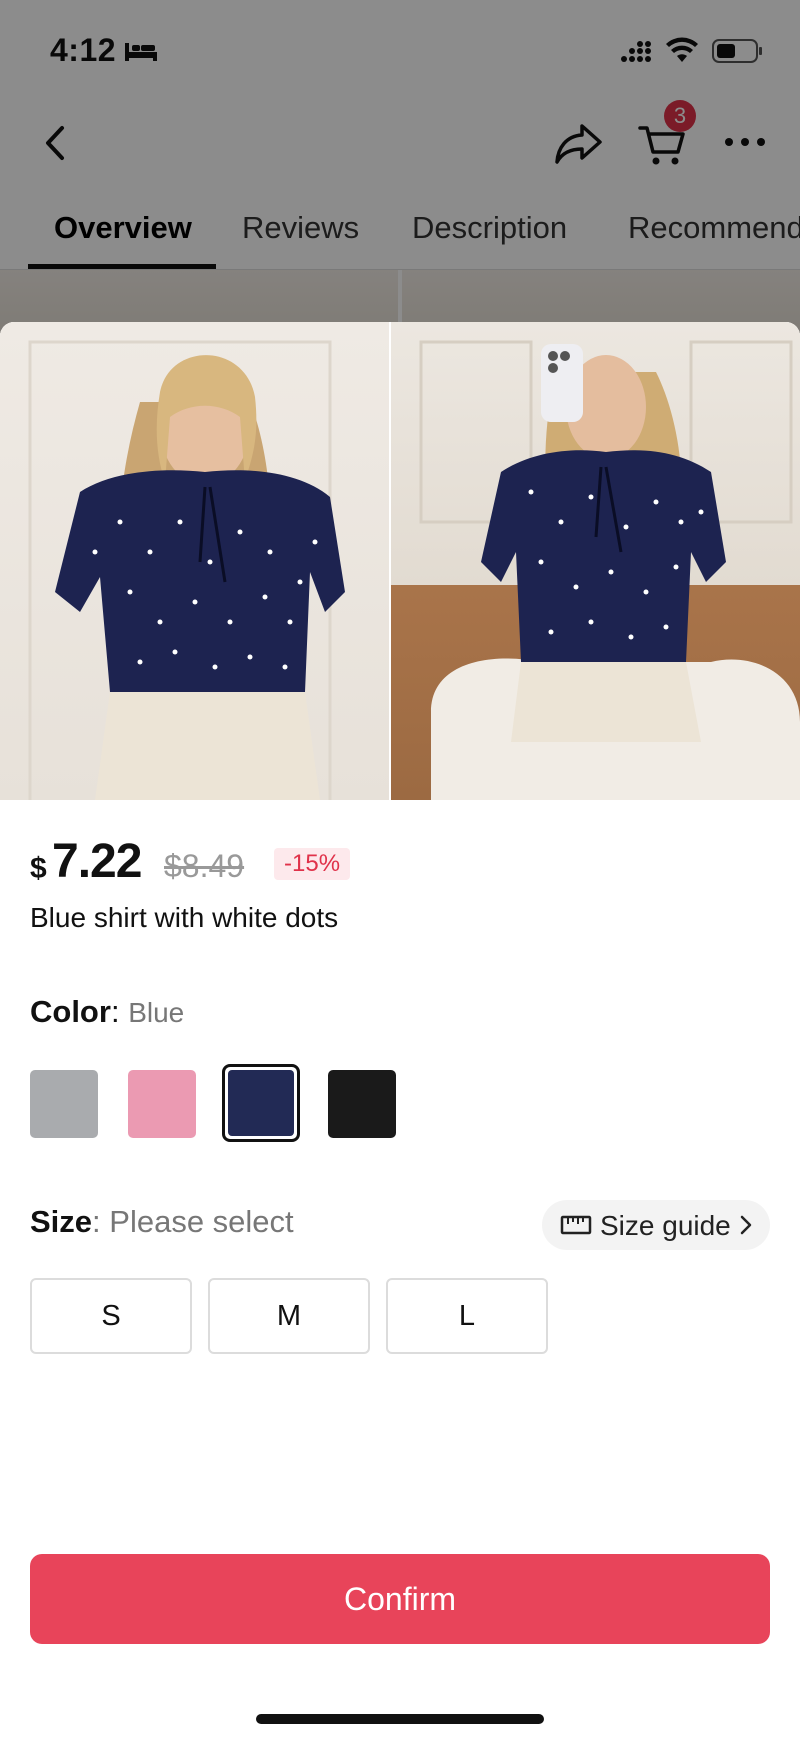 The width and height of the screenshot is (800, 1740). Describe the element at coordinates (201, 1221) in the screenshot. I see `size-placeholder: Please select` at that location.